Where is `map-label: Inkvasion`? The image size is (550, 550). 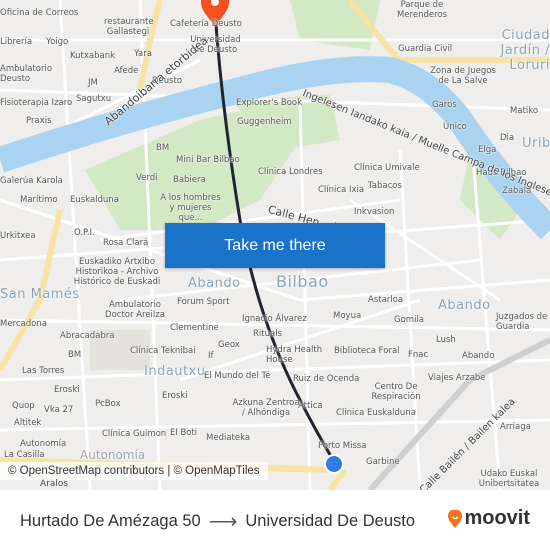 map-label: Inkvasion is located at coordinates (374, 212).